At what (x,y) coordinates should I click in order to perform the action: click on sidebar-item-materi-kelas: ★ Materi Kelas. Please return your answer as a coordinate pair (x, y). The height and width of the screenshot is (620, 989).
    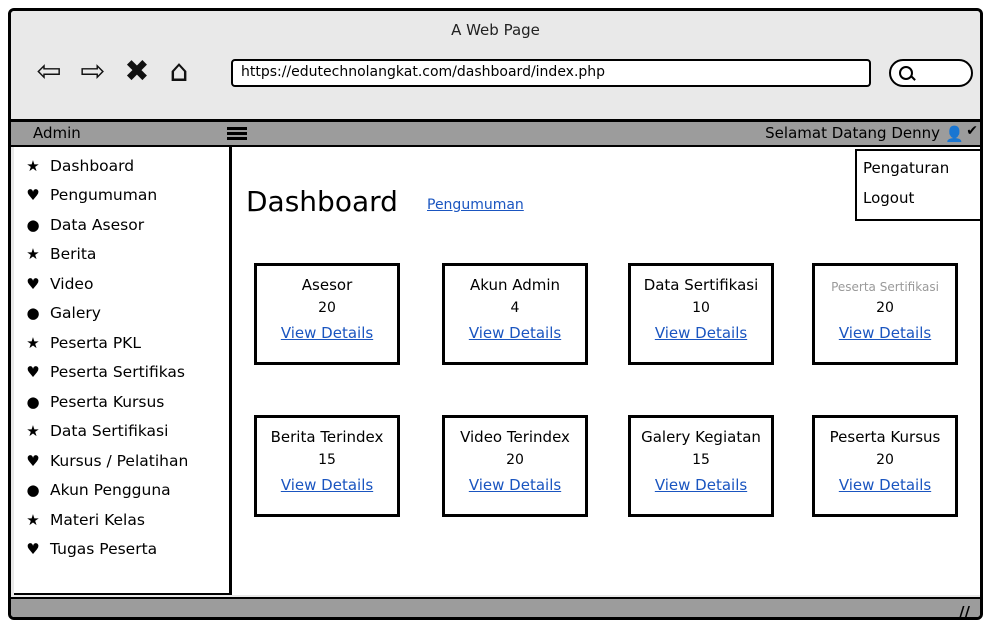
    Looking at the image, I should click on (121, 520).